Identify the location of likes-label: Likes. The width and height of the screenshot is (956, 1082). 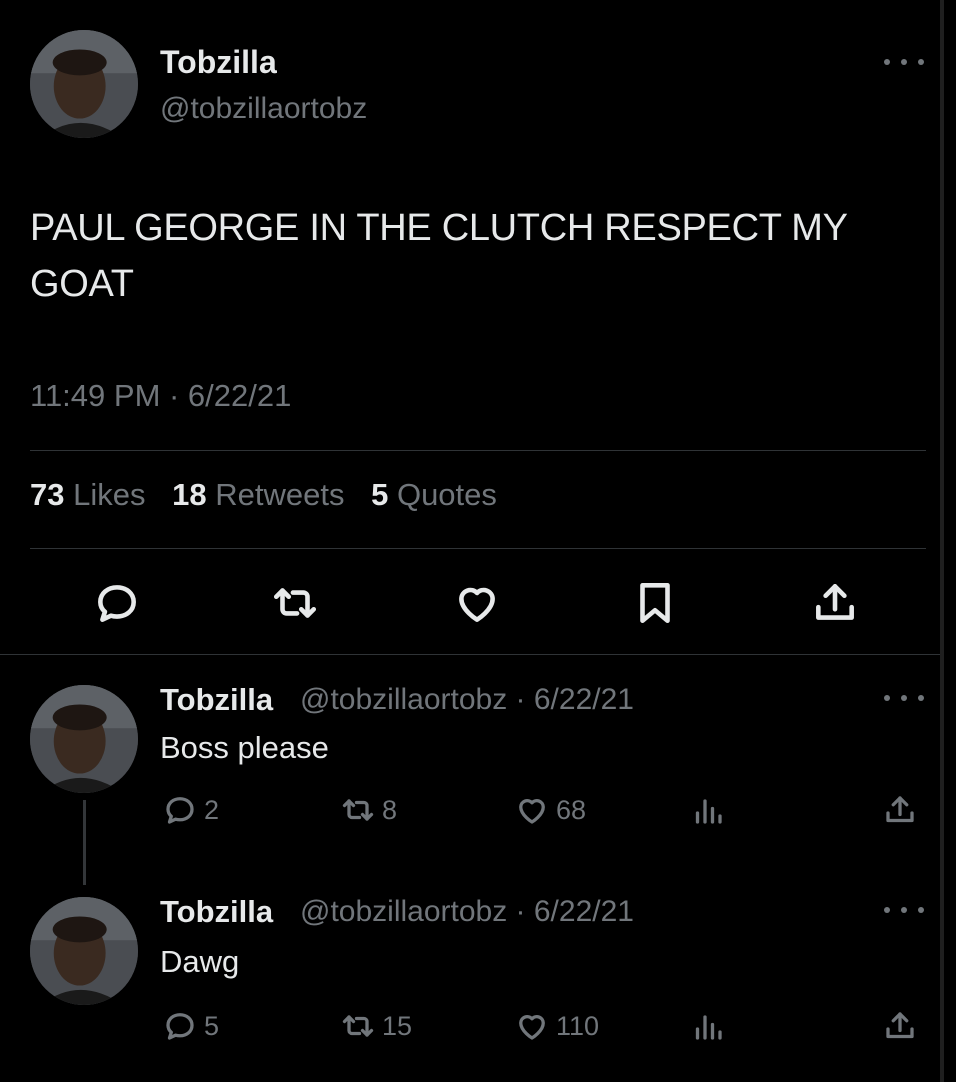
(109, 494).